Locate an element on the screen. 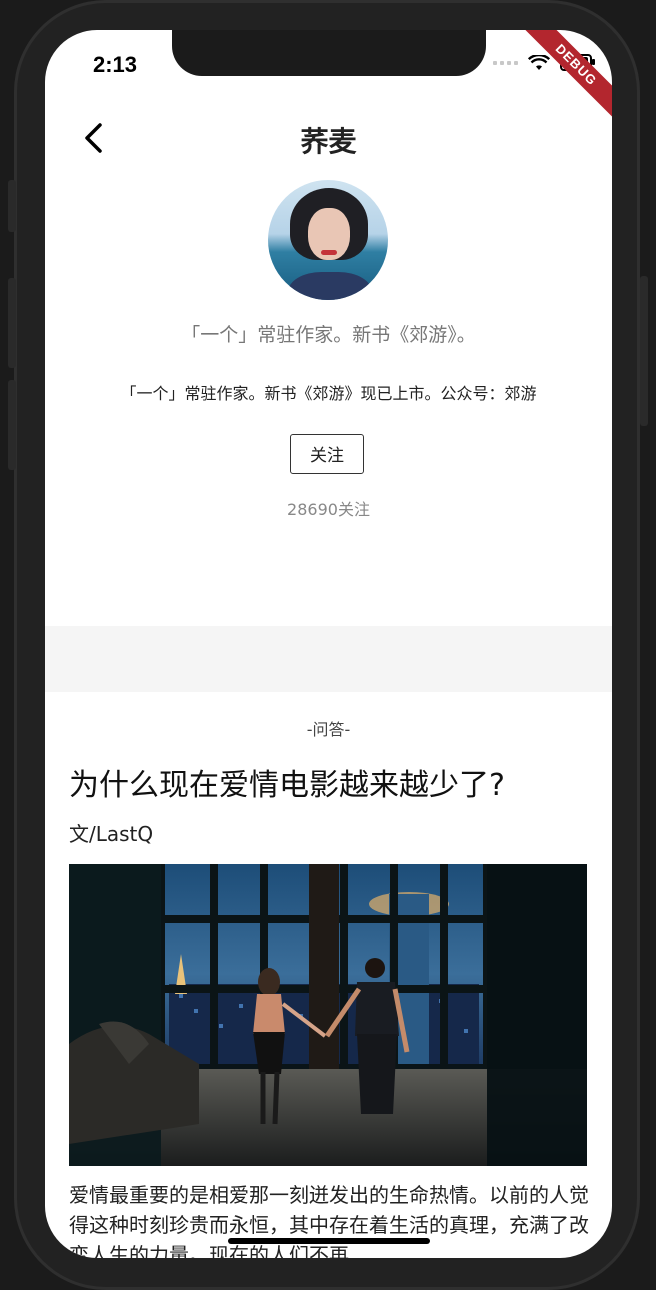 This screenshot has height=1290, width=656. status-time: 2:13 is located at coordinates (115, 64).